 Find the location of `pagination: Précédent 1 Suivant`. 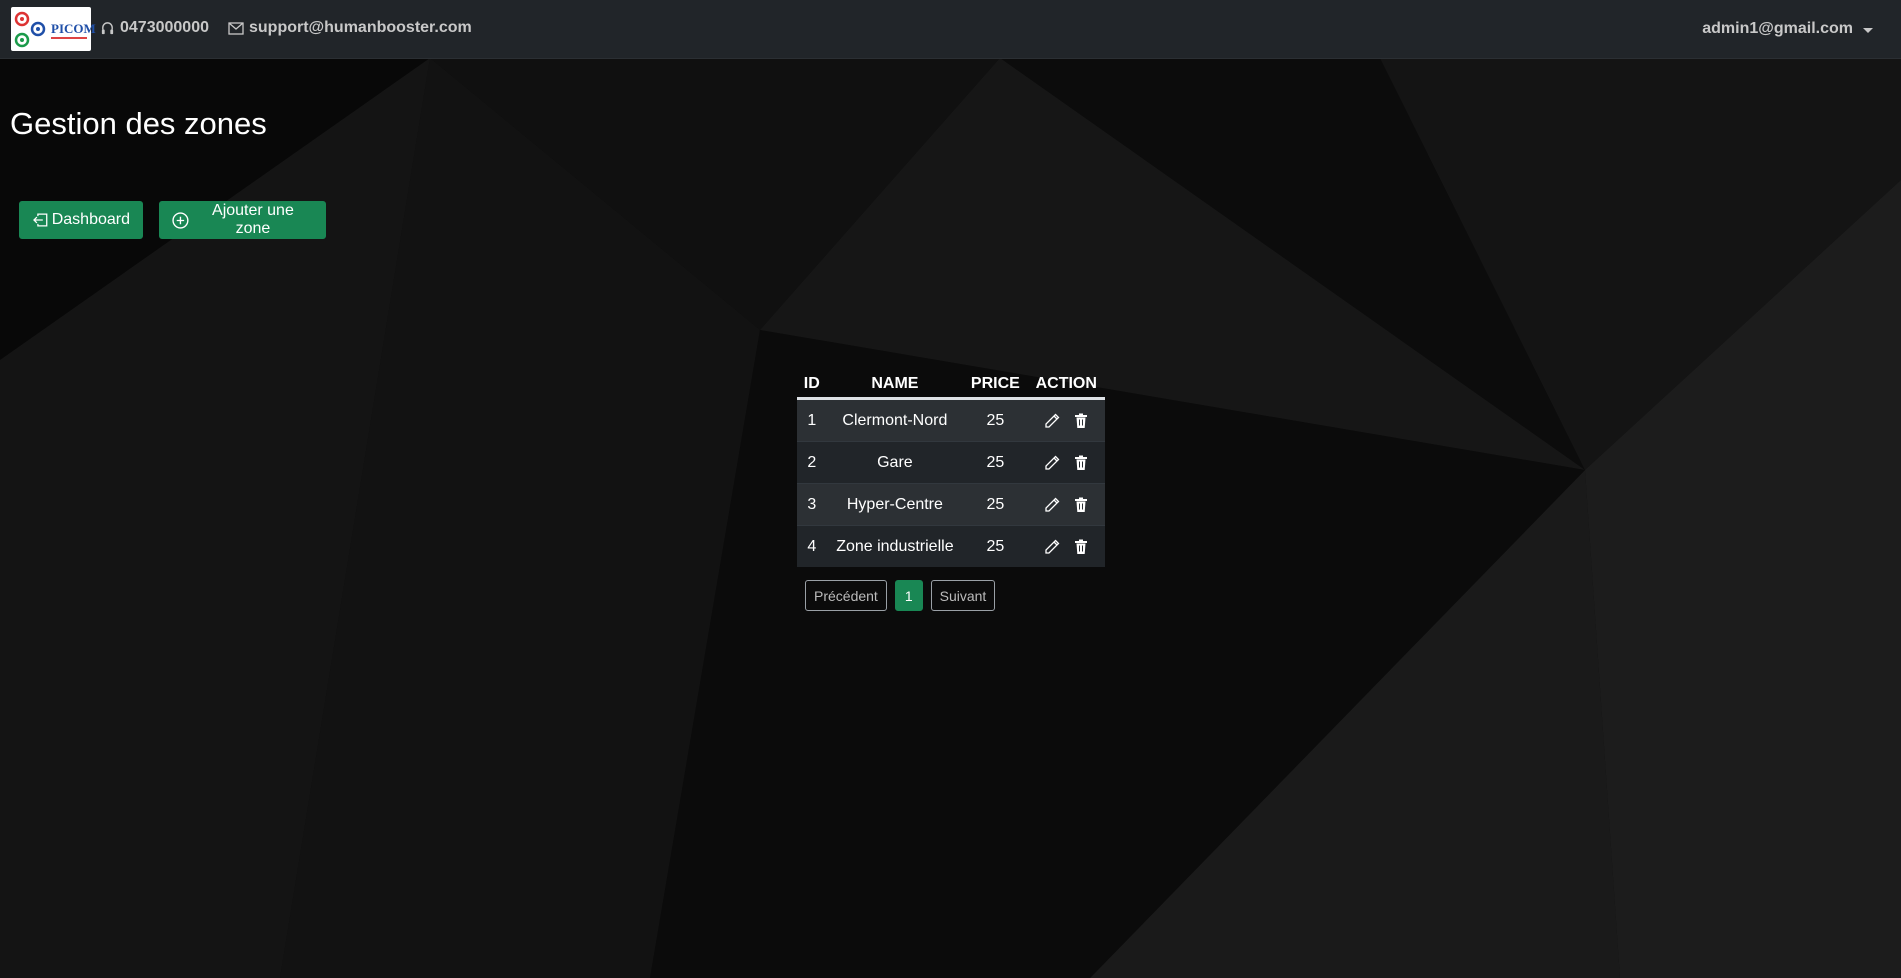

pagination: Précédent 1 Suivant is located at coordinates (900, 595).